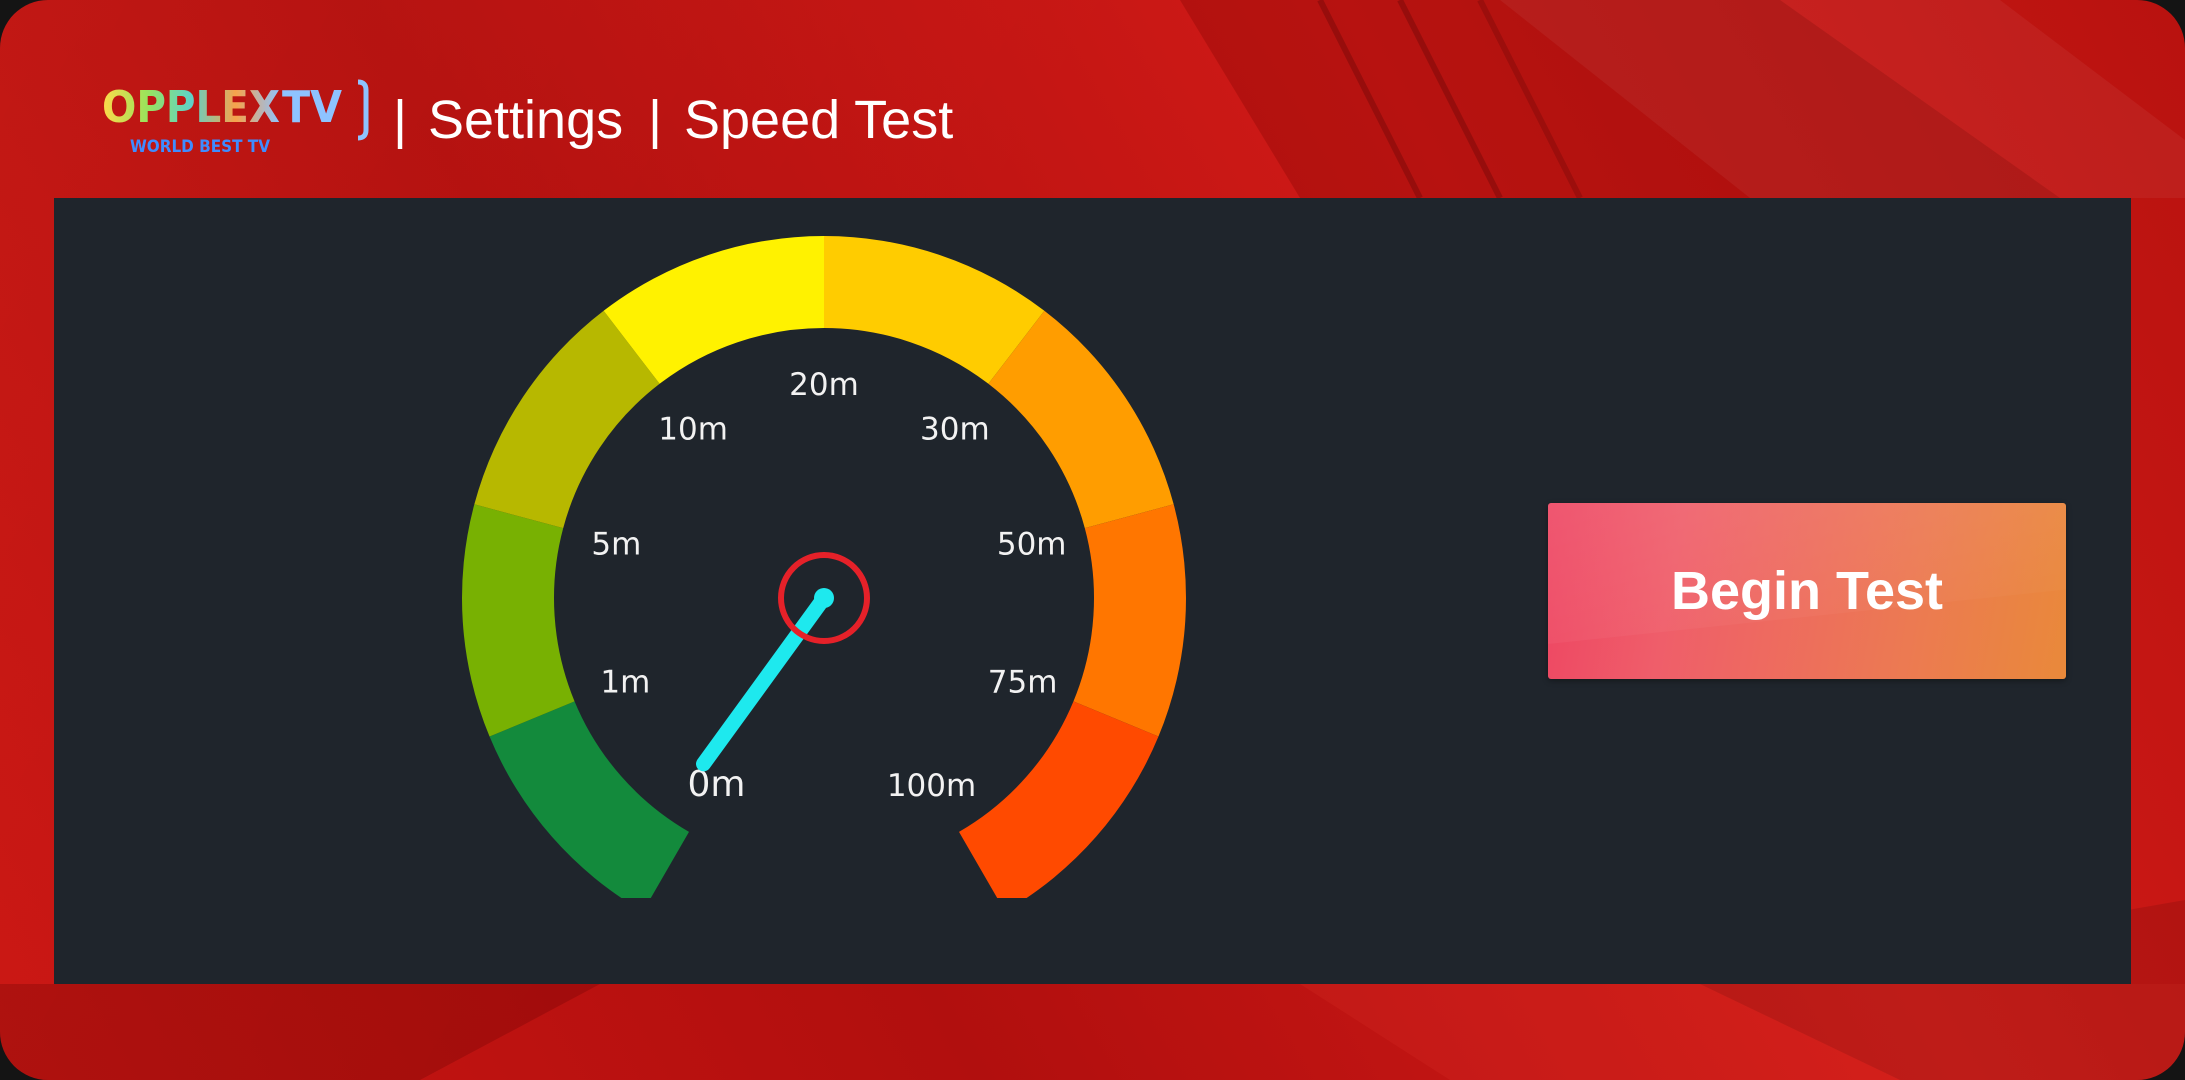  Describe the element at coordinates (764, 681) in the screenshot. I see `needle-pointer` at that location.